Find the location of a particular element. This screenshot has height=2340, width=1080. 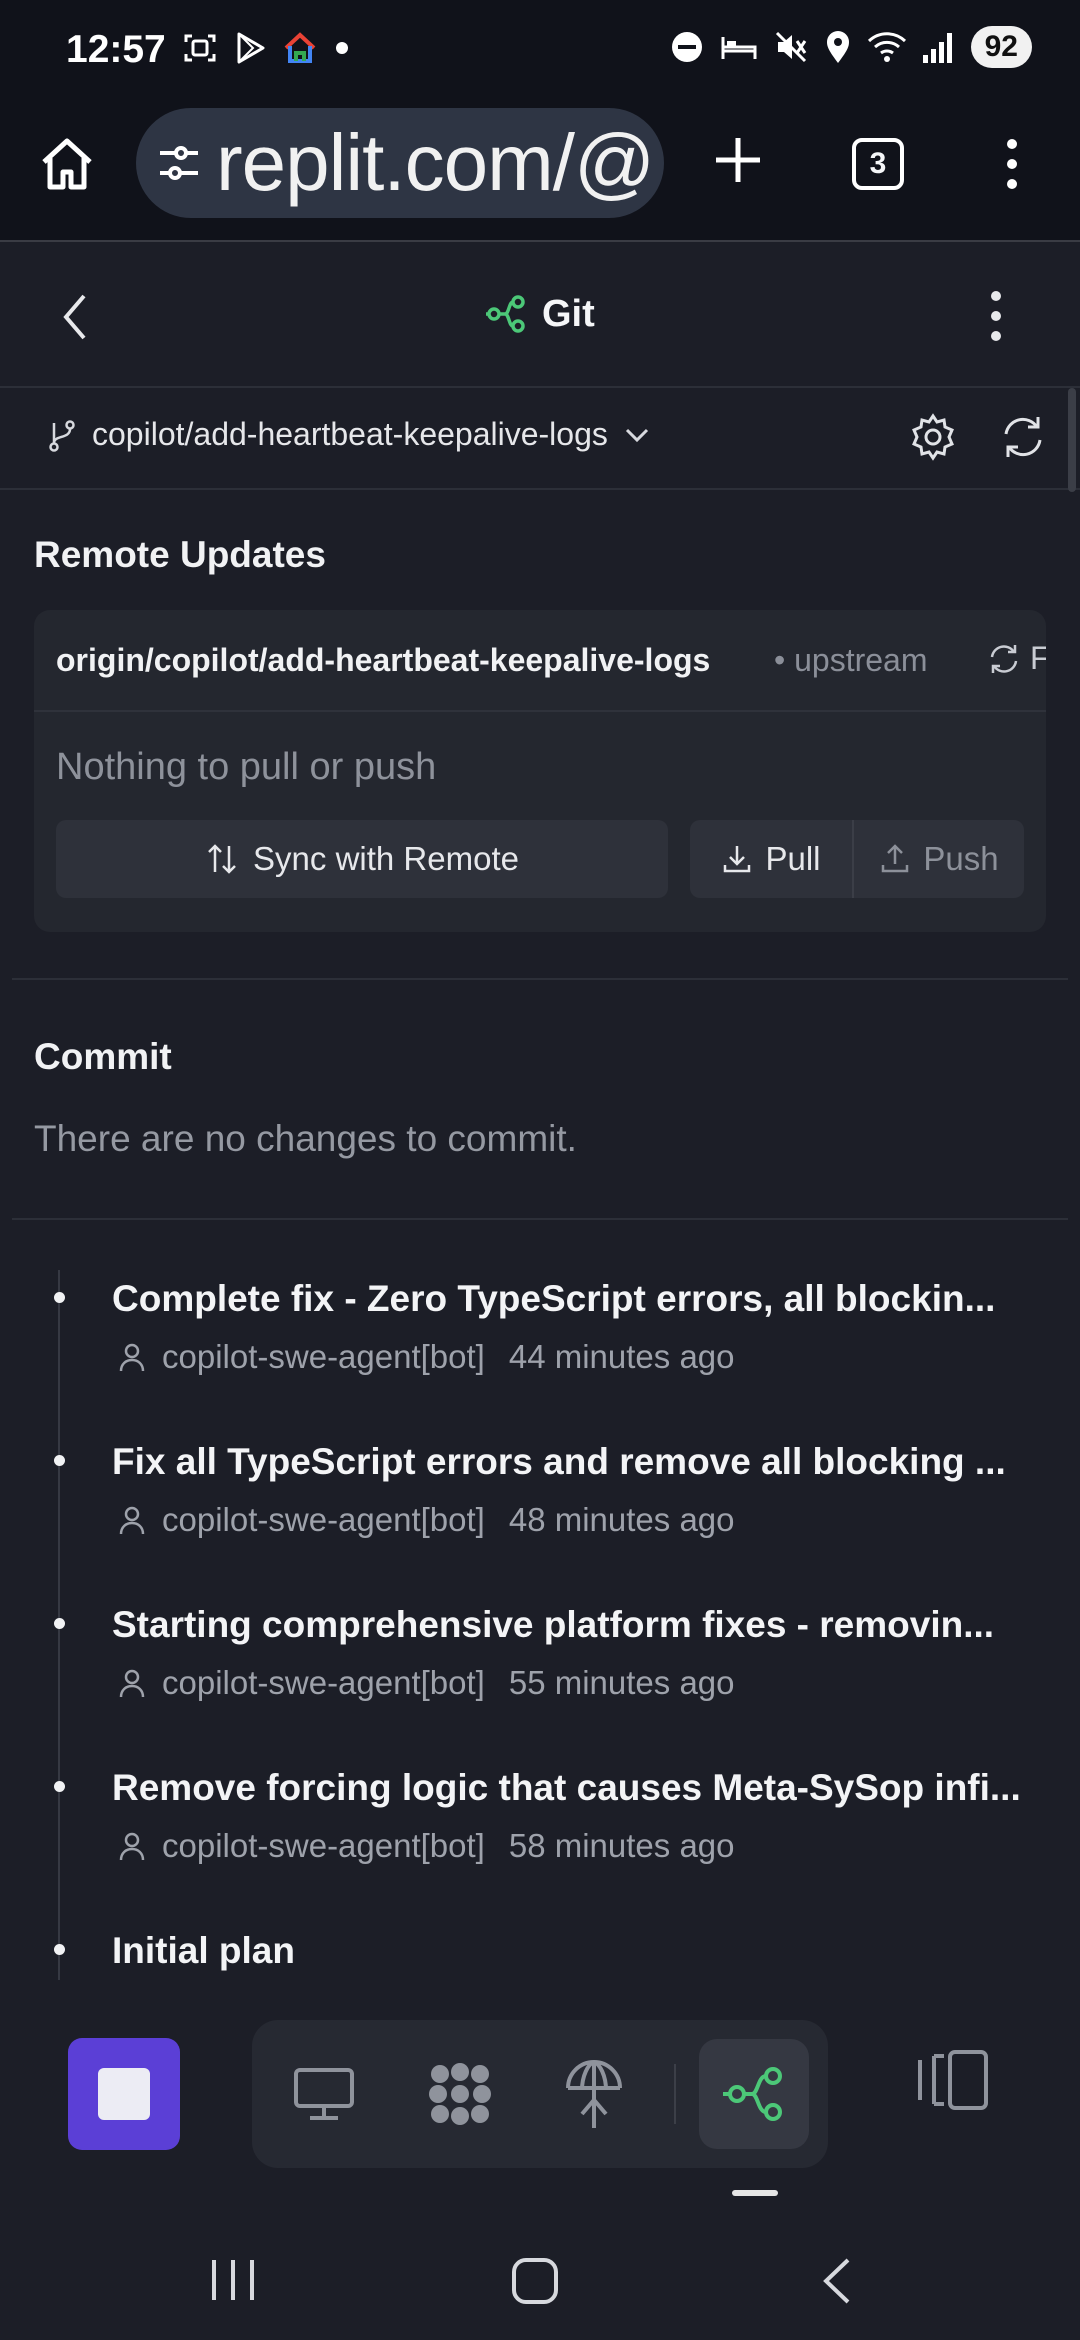

pull-button: Pull is located at coordinates (772, 859).